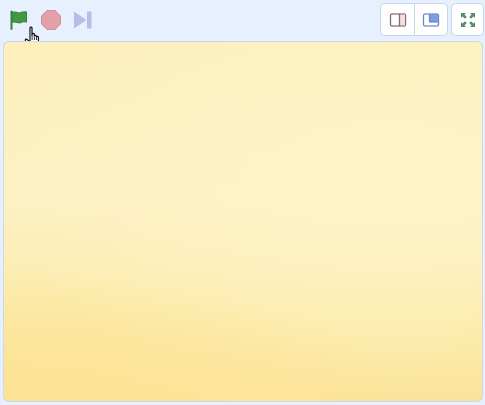 The width and height of the screenshot is (485, 405). I want to click on fullscreen-button, so click(467, 19).